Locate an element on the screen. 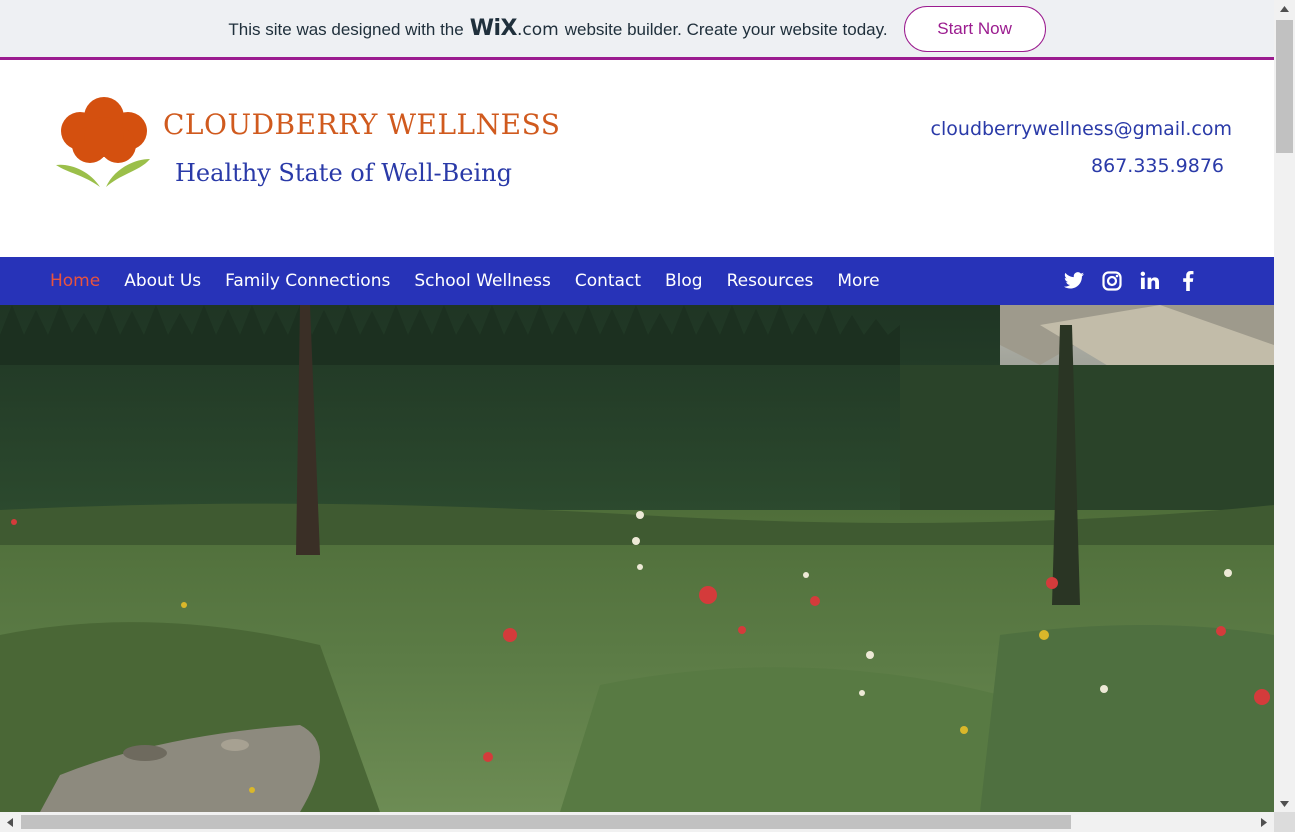 The width and height of the screenshot is (1295, 832). nav-item-blog: Blog is located at coordinates (684, 281).